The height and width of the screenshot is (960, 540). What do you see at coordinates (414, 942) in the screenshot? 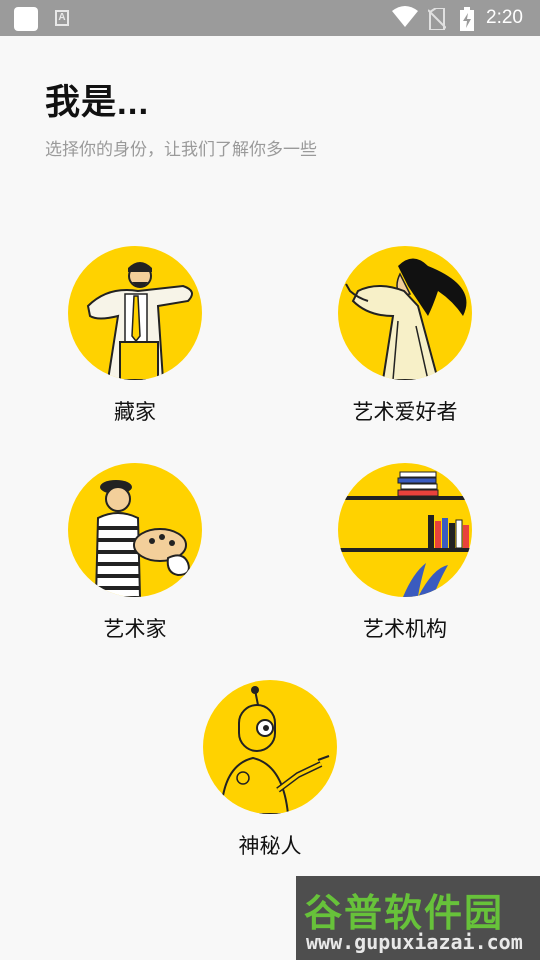
I see `watermark-url: www.gupuxiazai.com` at bounding box center [414, 942].